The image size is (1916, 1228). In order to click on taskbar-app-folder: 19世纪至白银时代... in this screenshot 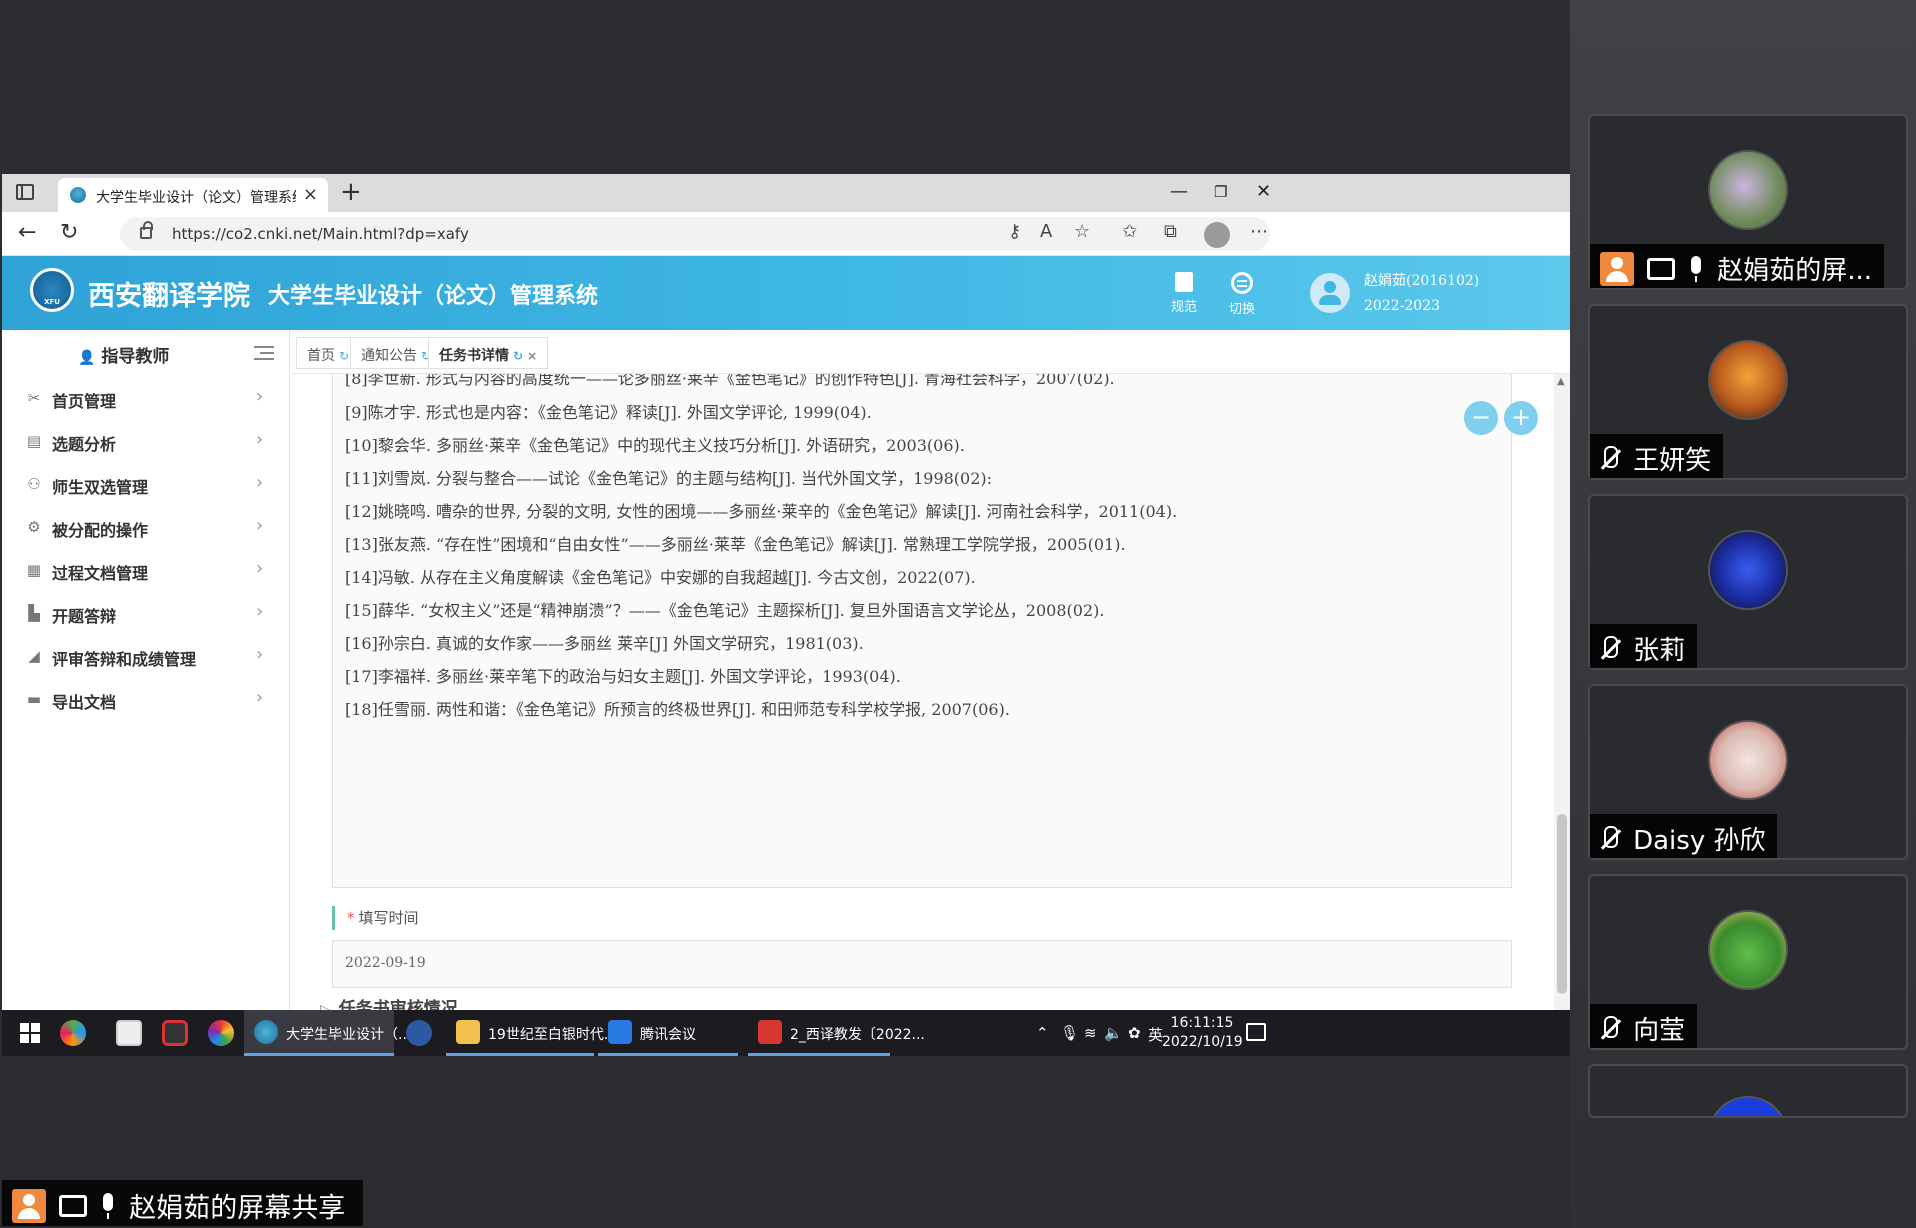, I will do `click(531, 1033)`.